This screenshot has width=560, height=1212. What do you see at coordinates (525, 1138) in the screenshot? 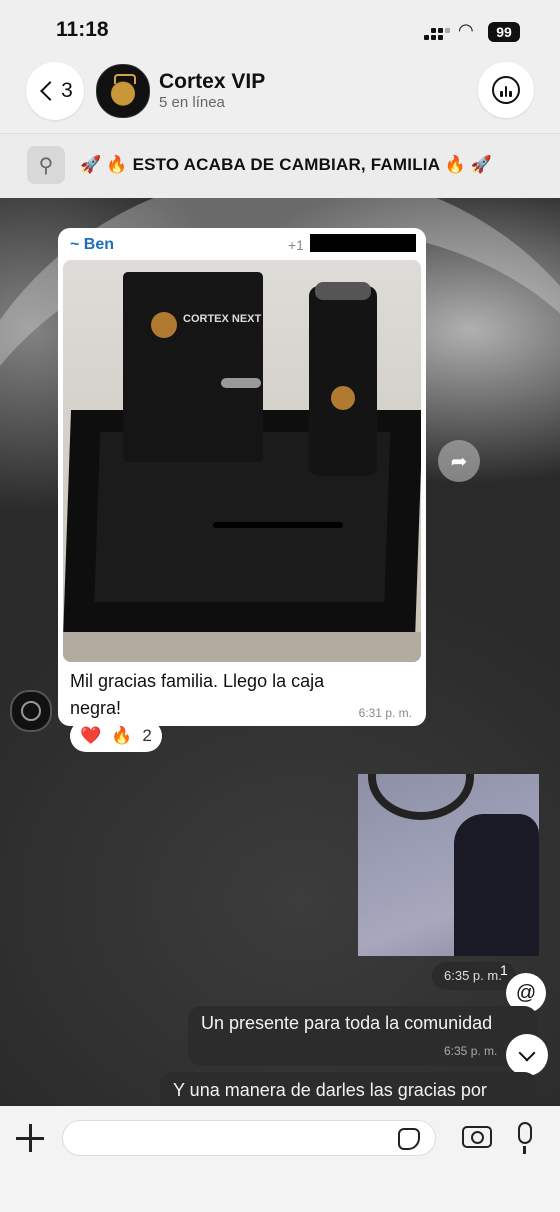
I see `microphone-icon` at bounding box center [525, 1138].